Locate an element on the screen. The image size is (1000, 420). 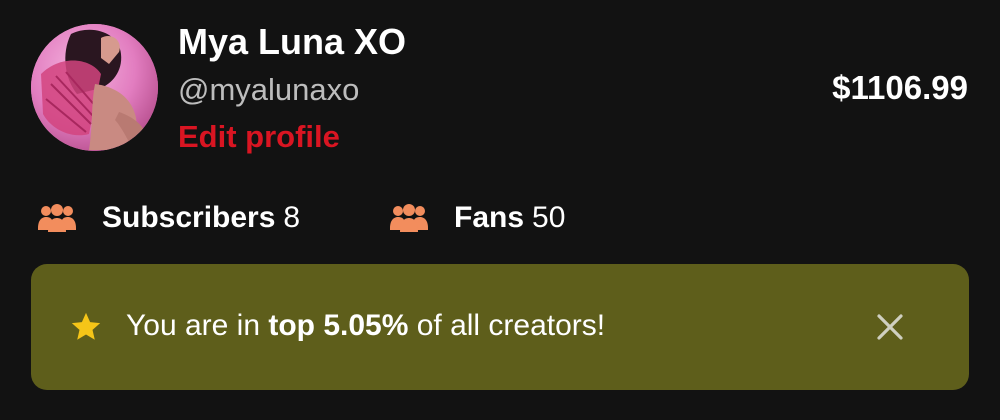
rank-message: You are in top 5.05% of all creators! is located at coordinates (365, 326).